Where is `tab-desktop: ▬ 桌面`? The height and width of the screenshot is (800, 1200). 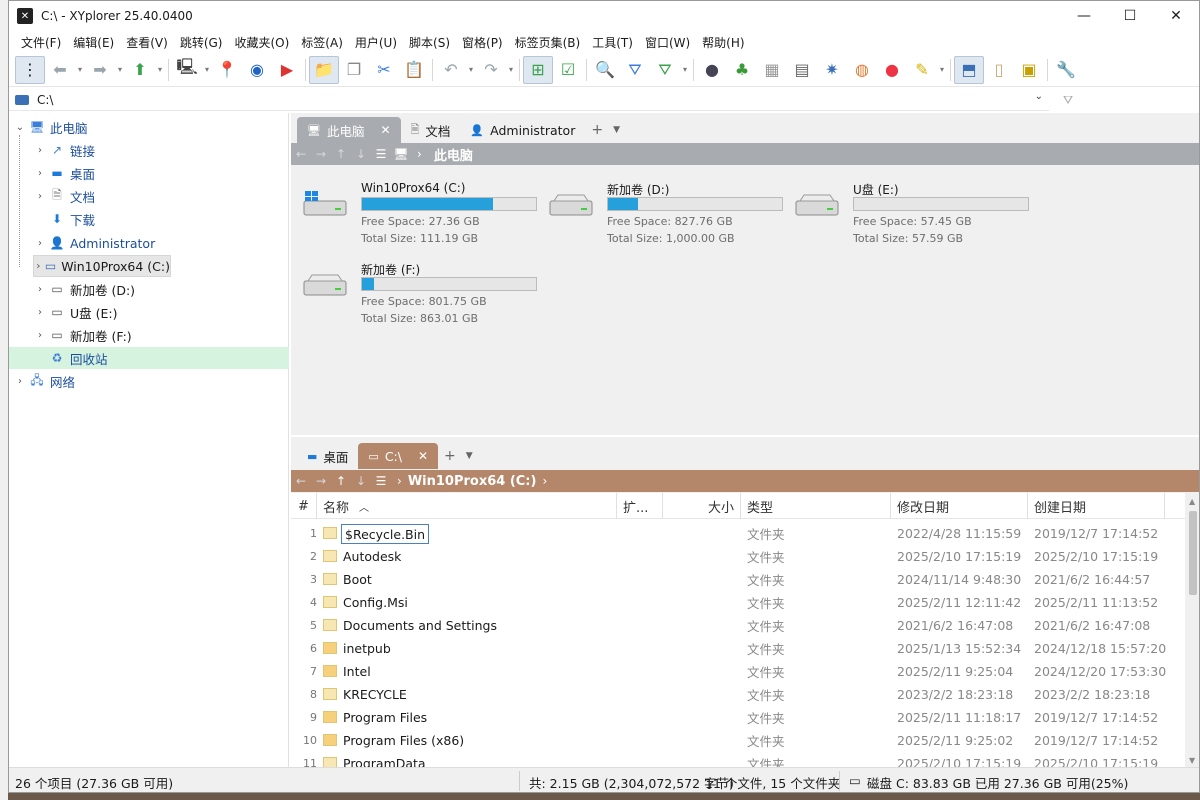
tab-desktop: ▬ 桌面 is located at coordinates (327, 456).